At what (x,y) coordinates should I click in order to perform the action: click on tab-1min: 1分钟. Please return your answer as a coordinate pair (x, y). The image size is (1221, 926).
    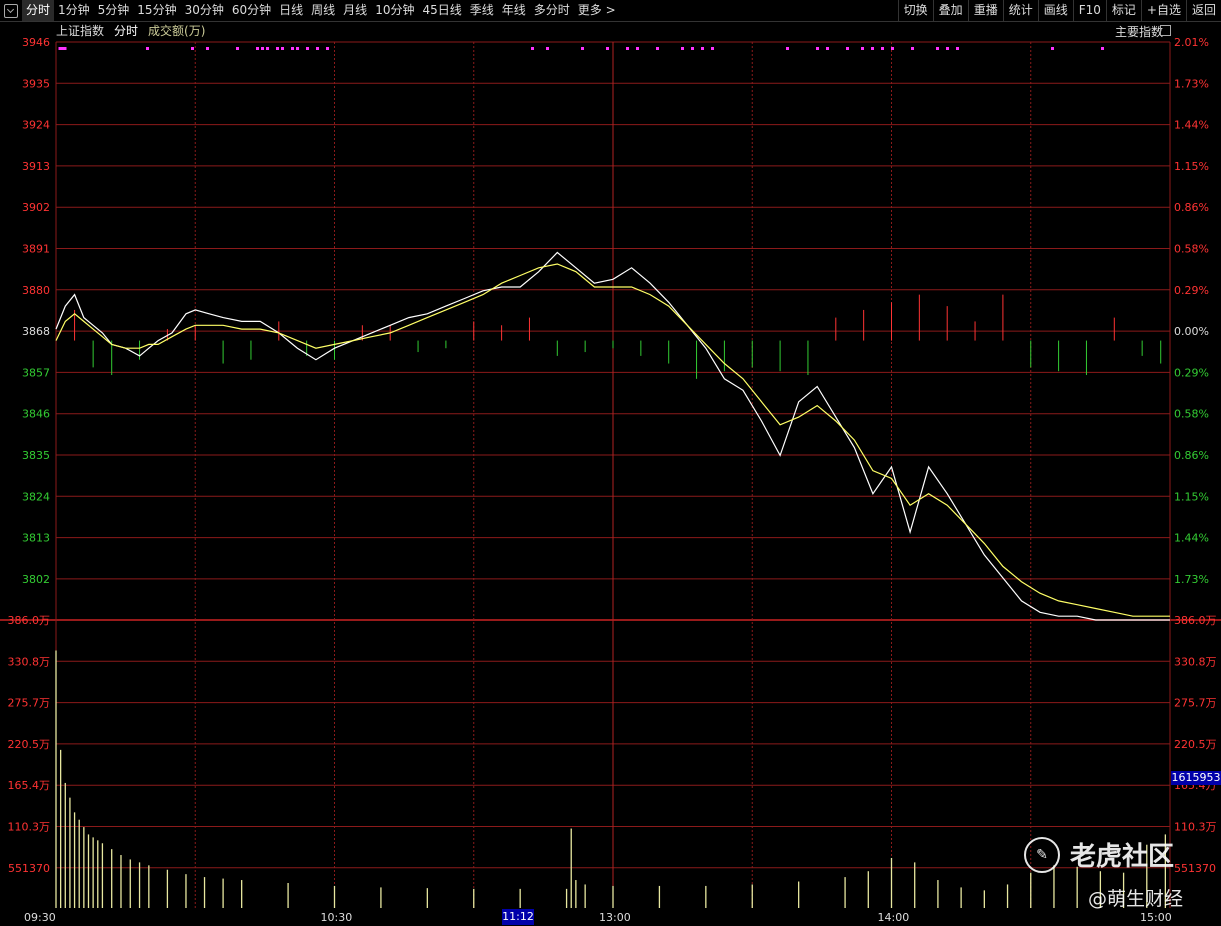
    Looking at the image, I should click on (74, 10).